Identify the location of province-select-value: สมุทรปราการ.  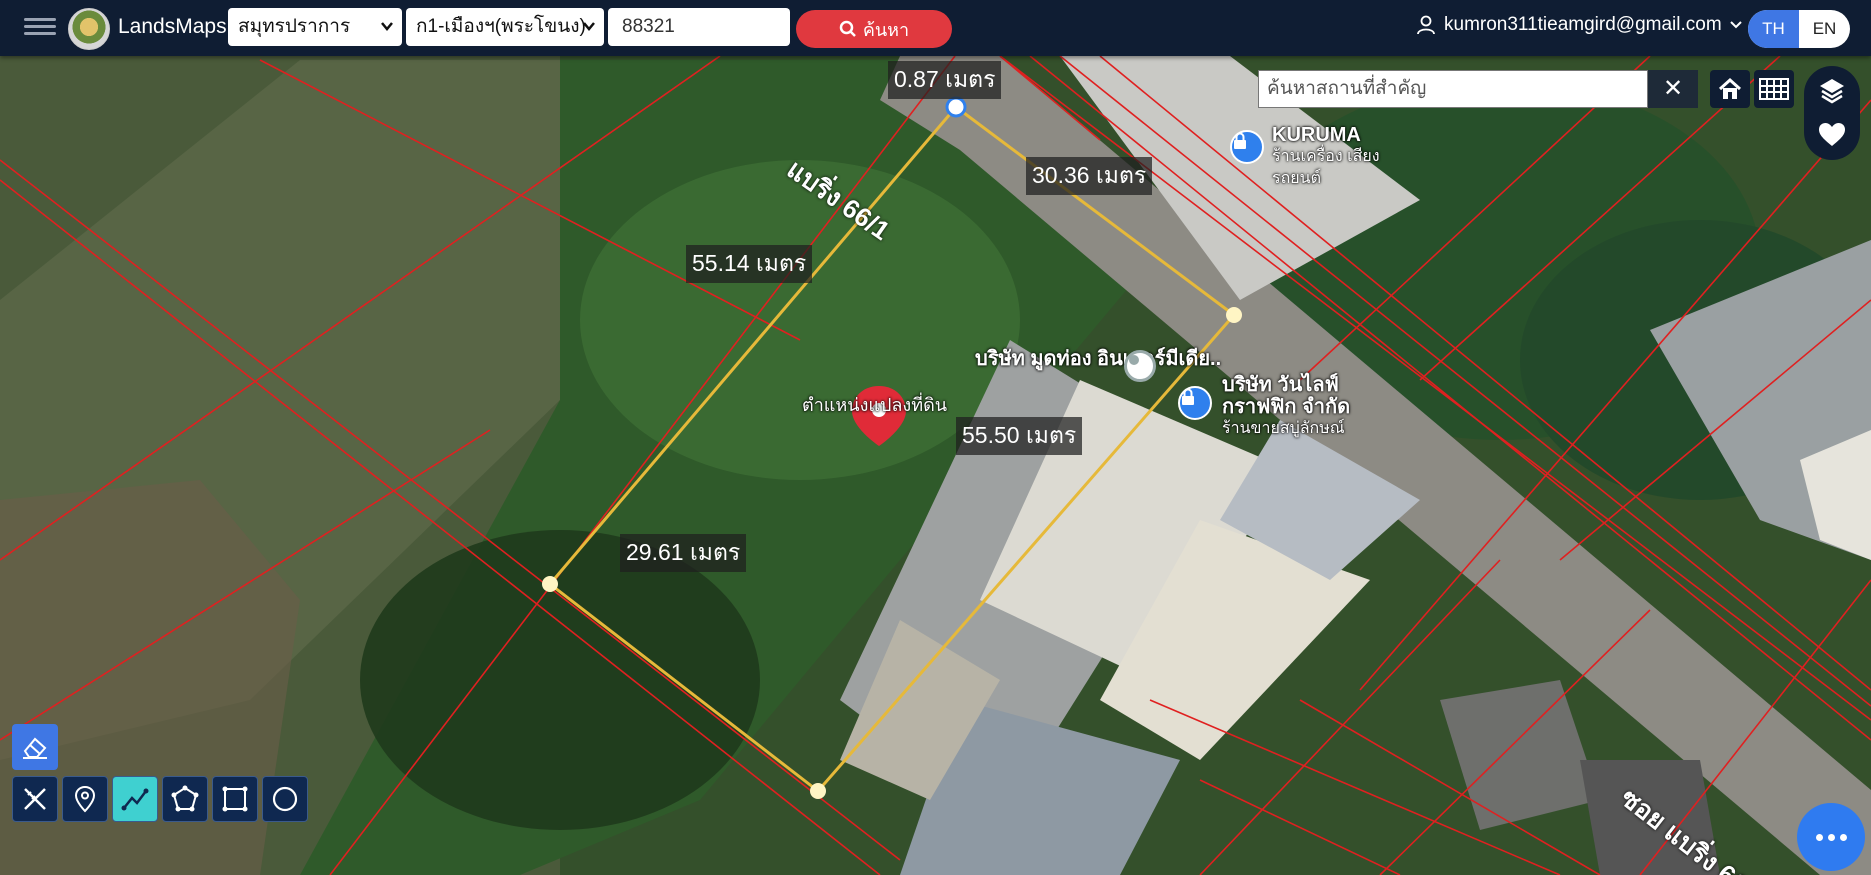
(294, 26).